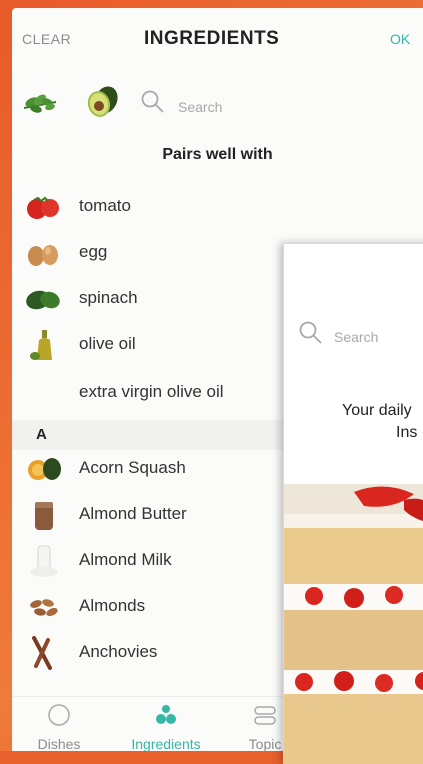  Describe the element at coordinates (265, 718) in the screenshot. I see `topics-icon` at that location.